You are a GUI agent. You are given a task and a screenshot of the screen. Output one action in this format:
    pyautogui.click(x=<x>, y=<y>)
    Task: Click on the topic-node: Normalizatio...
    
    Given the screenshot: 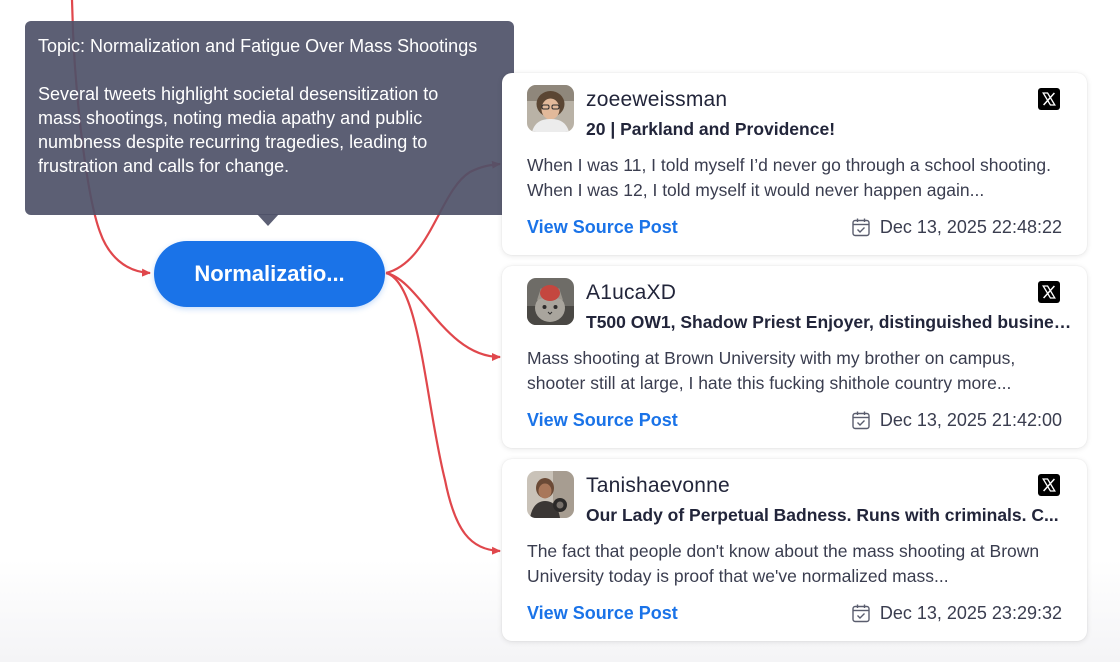 What is the action you would take?
    pyautogui.click(x=269, y=274)
    